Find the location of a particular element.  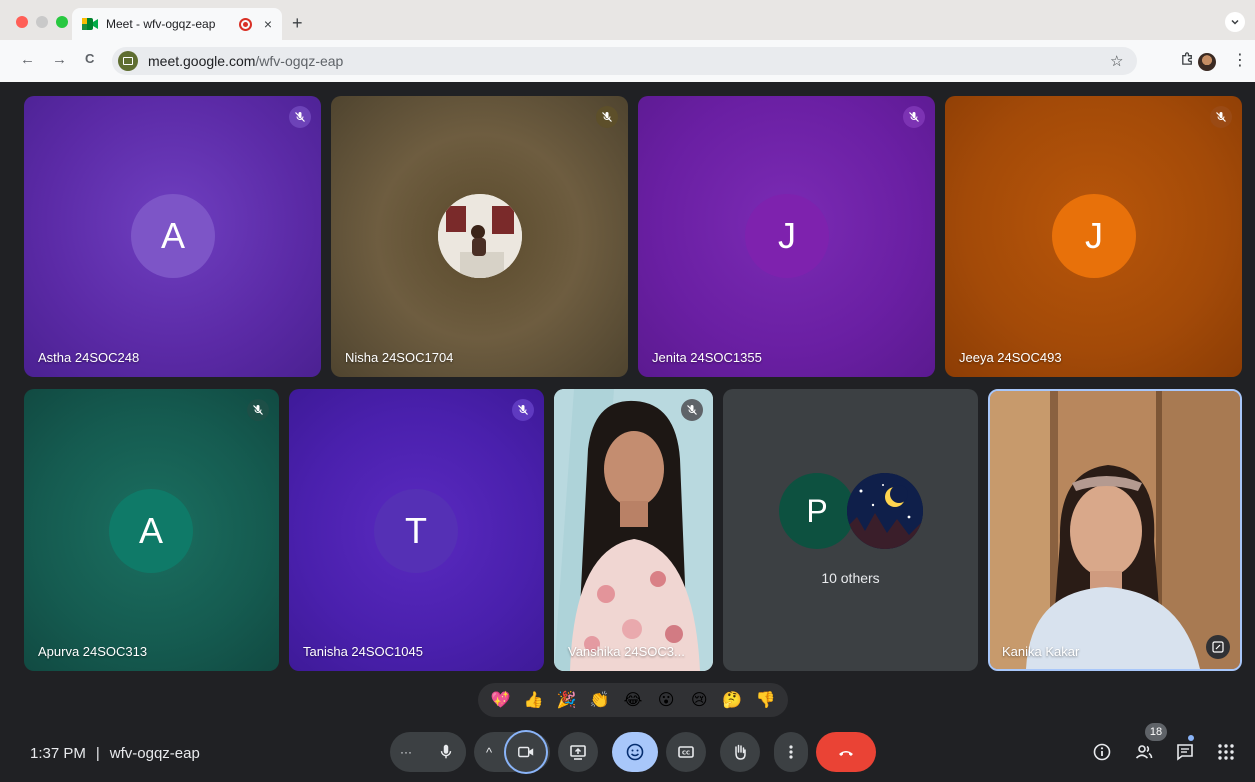

video-control-group: ^ is located at coordinates (512, 752).